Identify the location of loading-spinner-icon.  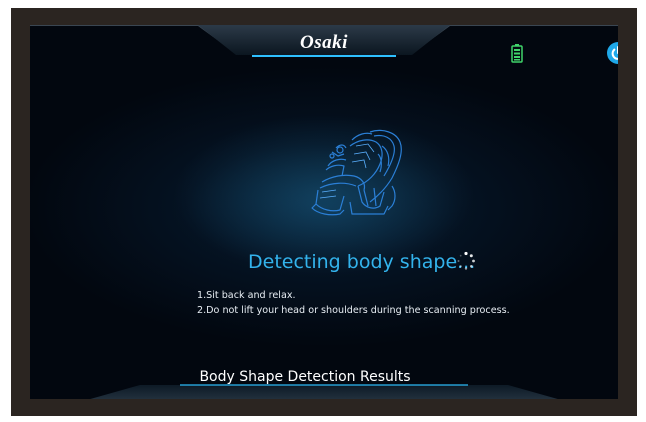
(466, 260).